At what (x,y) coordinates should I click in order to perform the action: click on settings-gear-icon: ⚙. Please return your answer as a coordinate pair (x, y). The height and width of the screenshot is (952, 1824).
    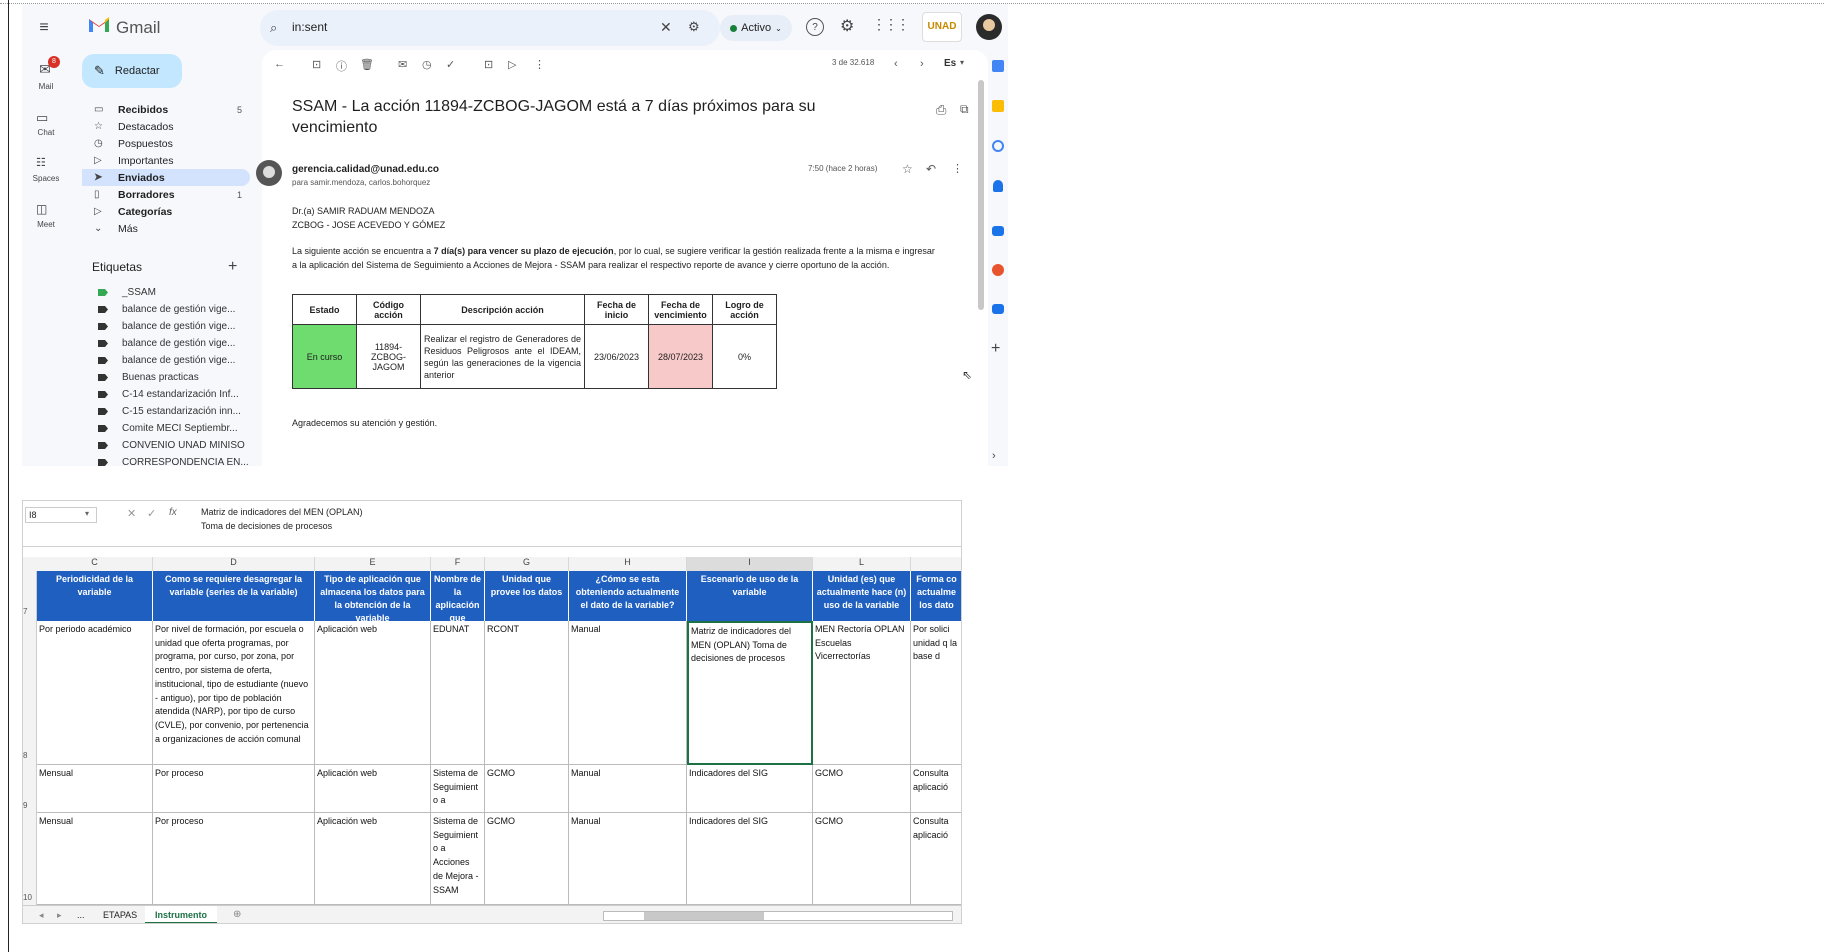
    Looking at the image, I should click on (847, 26).